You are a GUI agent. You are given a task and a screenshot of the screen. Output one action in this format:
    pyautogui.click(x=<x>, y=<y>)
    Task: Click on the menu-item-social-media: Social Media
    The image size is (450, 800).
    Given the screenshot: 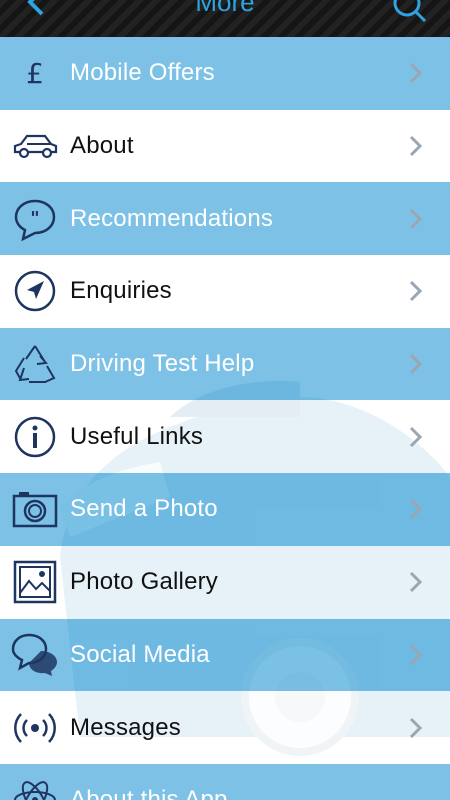 What is the action you would take?
    pyautogui.click(x=225, y=655)
    